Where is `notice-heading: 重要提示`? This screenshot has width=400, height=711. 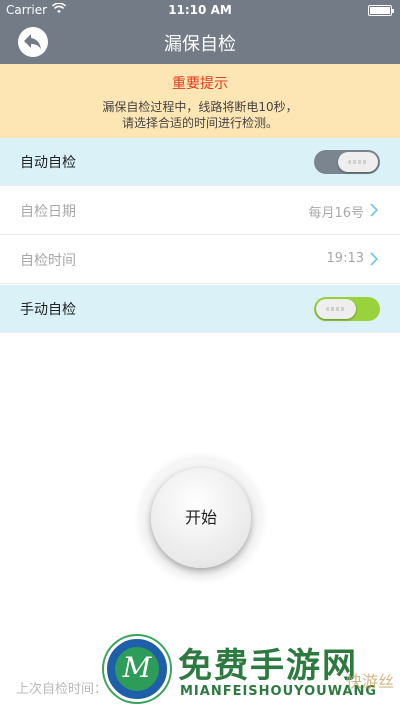
notice-heading: 重要提示 is located at coordinates (200, 84).